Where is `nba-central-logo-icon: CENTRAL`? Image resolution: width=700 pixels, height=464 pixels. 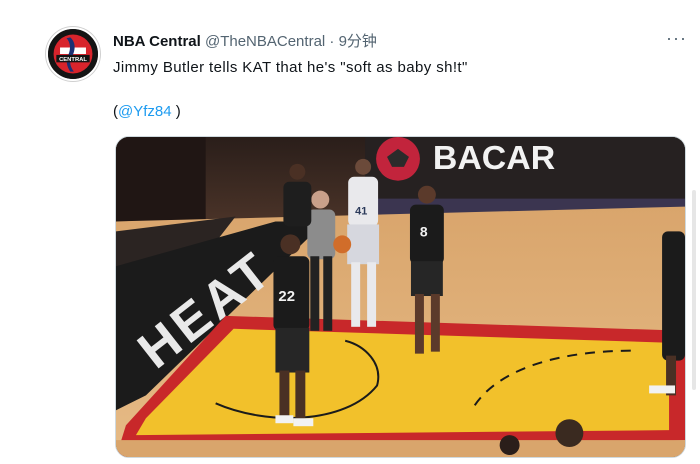 nba-central-logo-icon: CENTRAL is located at coordinates (73, 54).